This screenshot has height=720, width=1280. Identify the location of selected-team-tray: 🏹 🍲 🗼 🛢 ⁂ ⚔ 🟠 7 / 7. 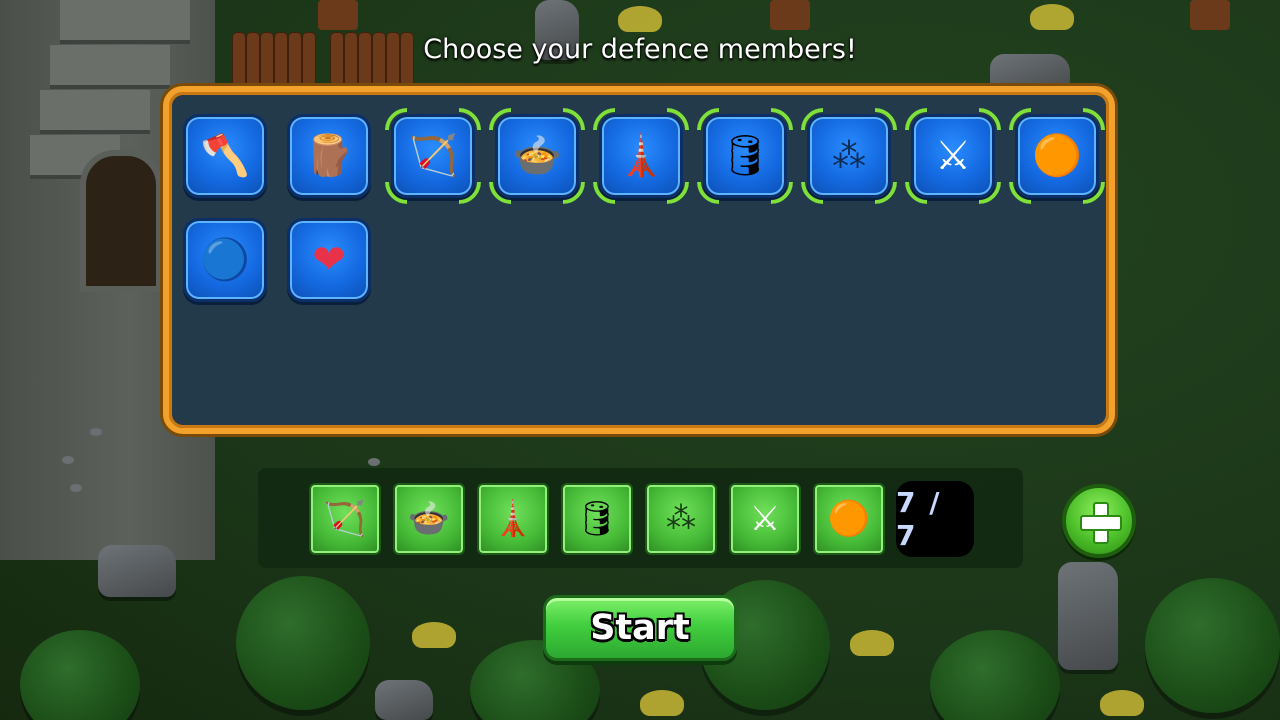
(640, 518).